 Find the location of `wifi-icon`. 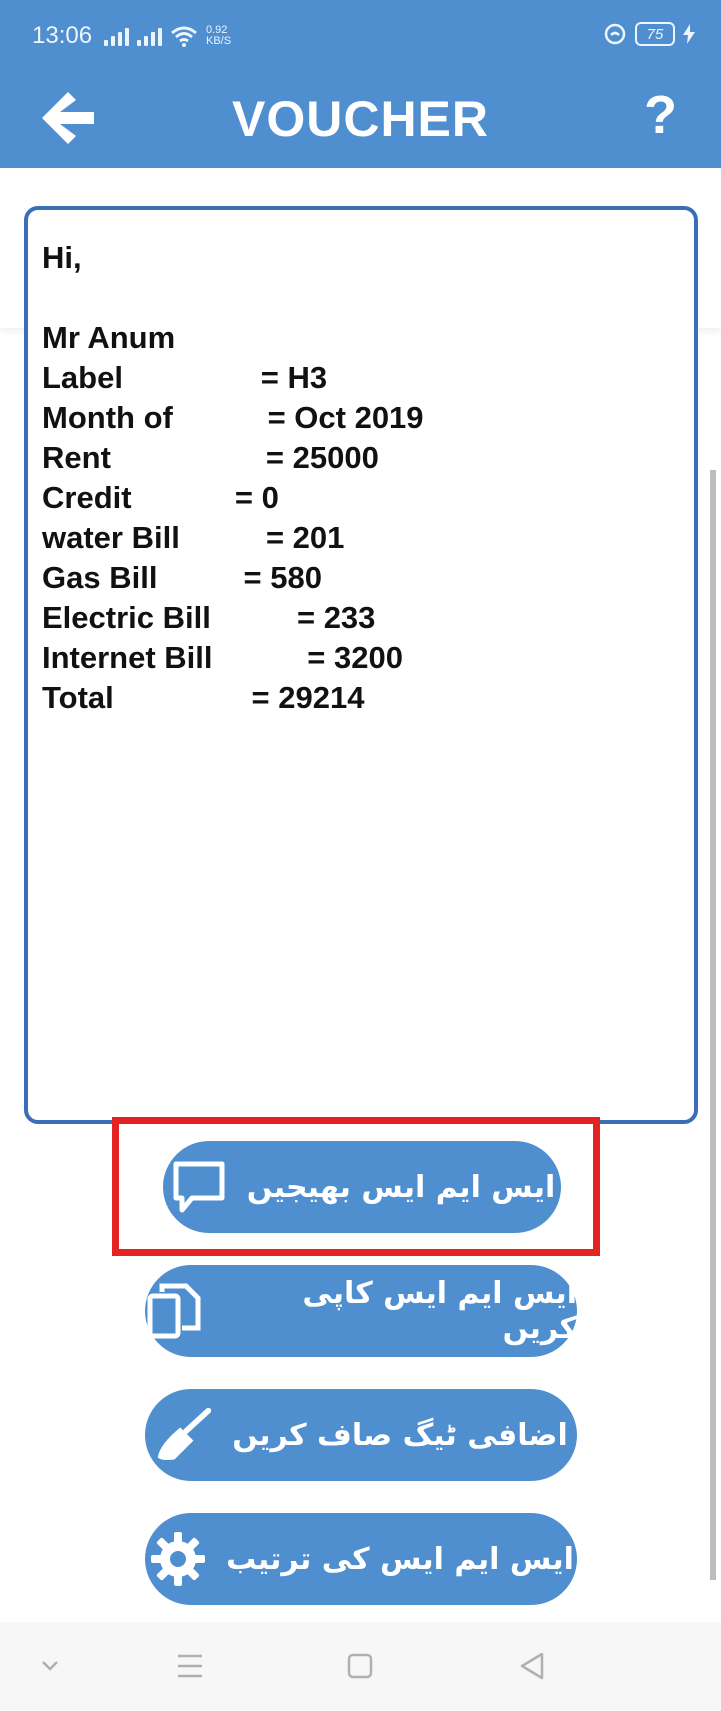

wifi-icon is located at coordinates (184, 36).